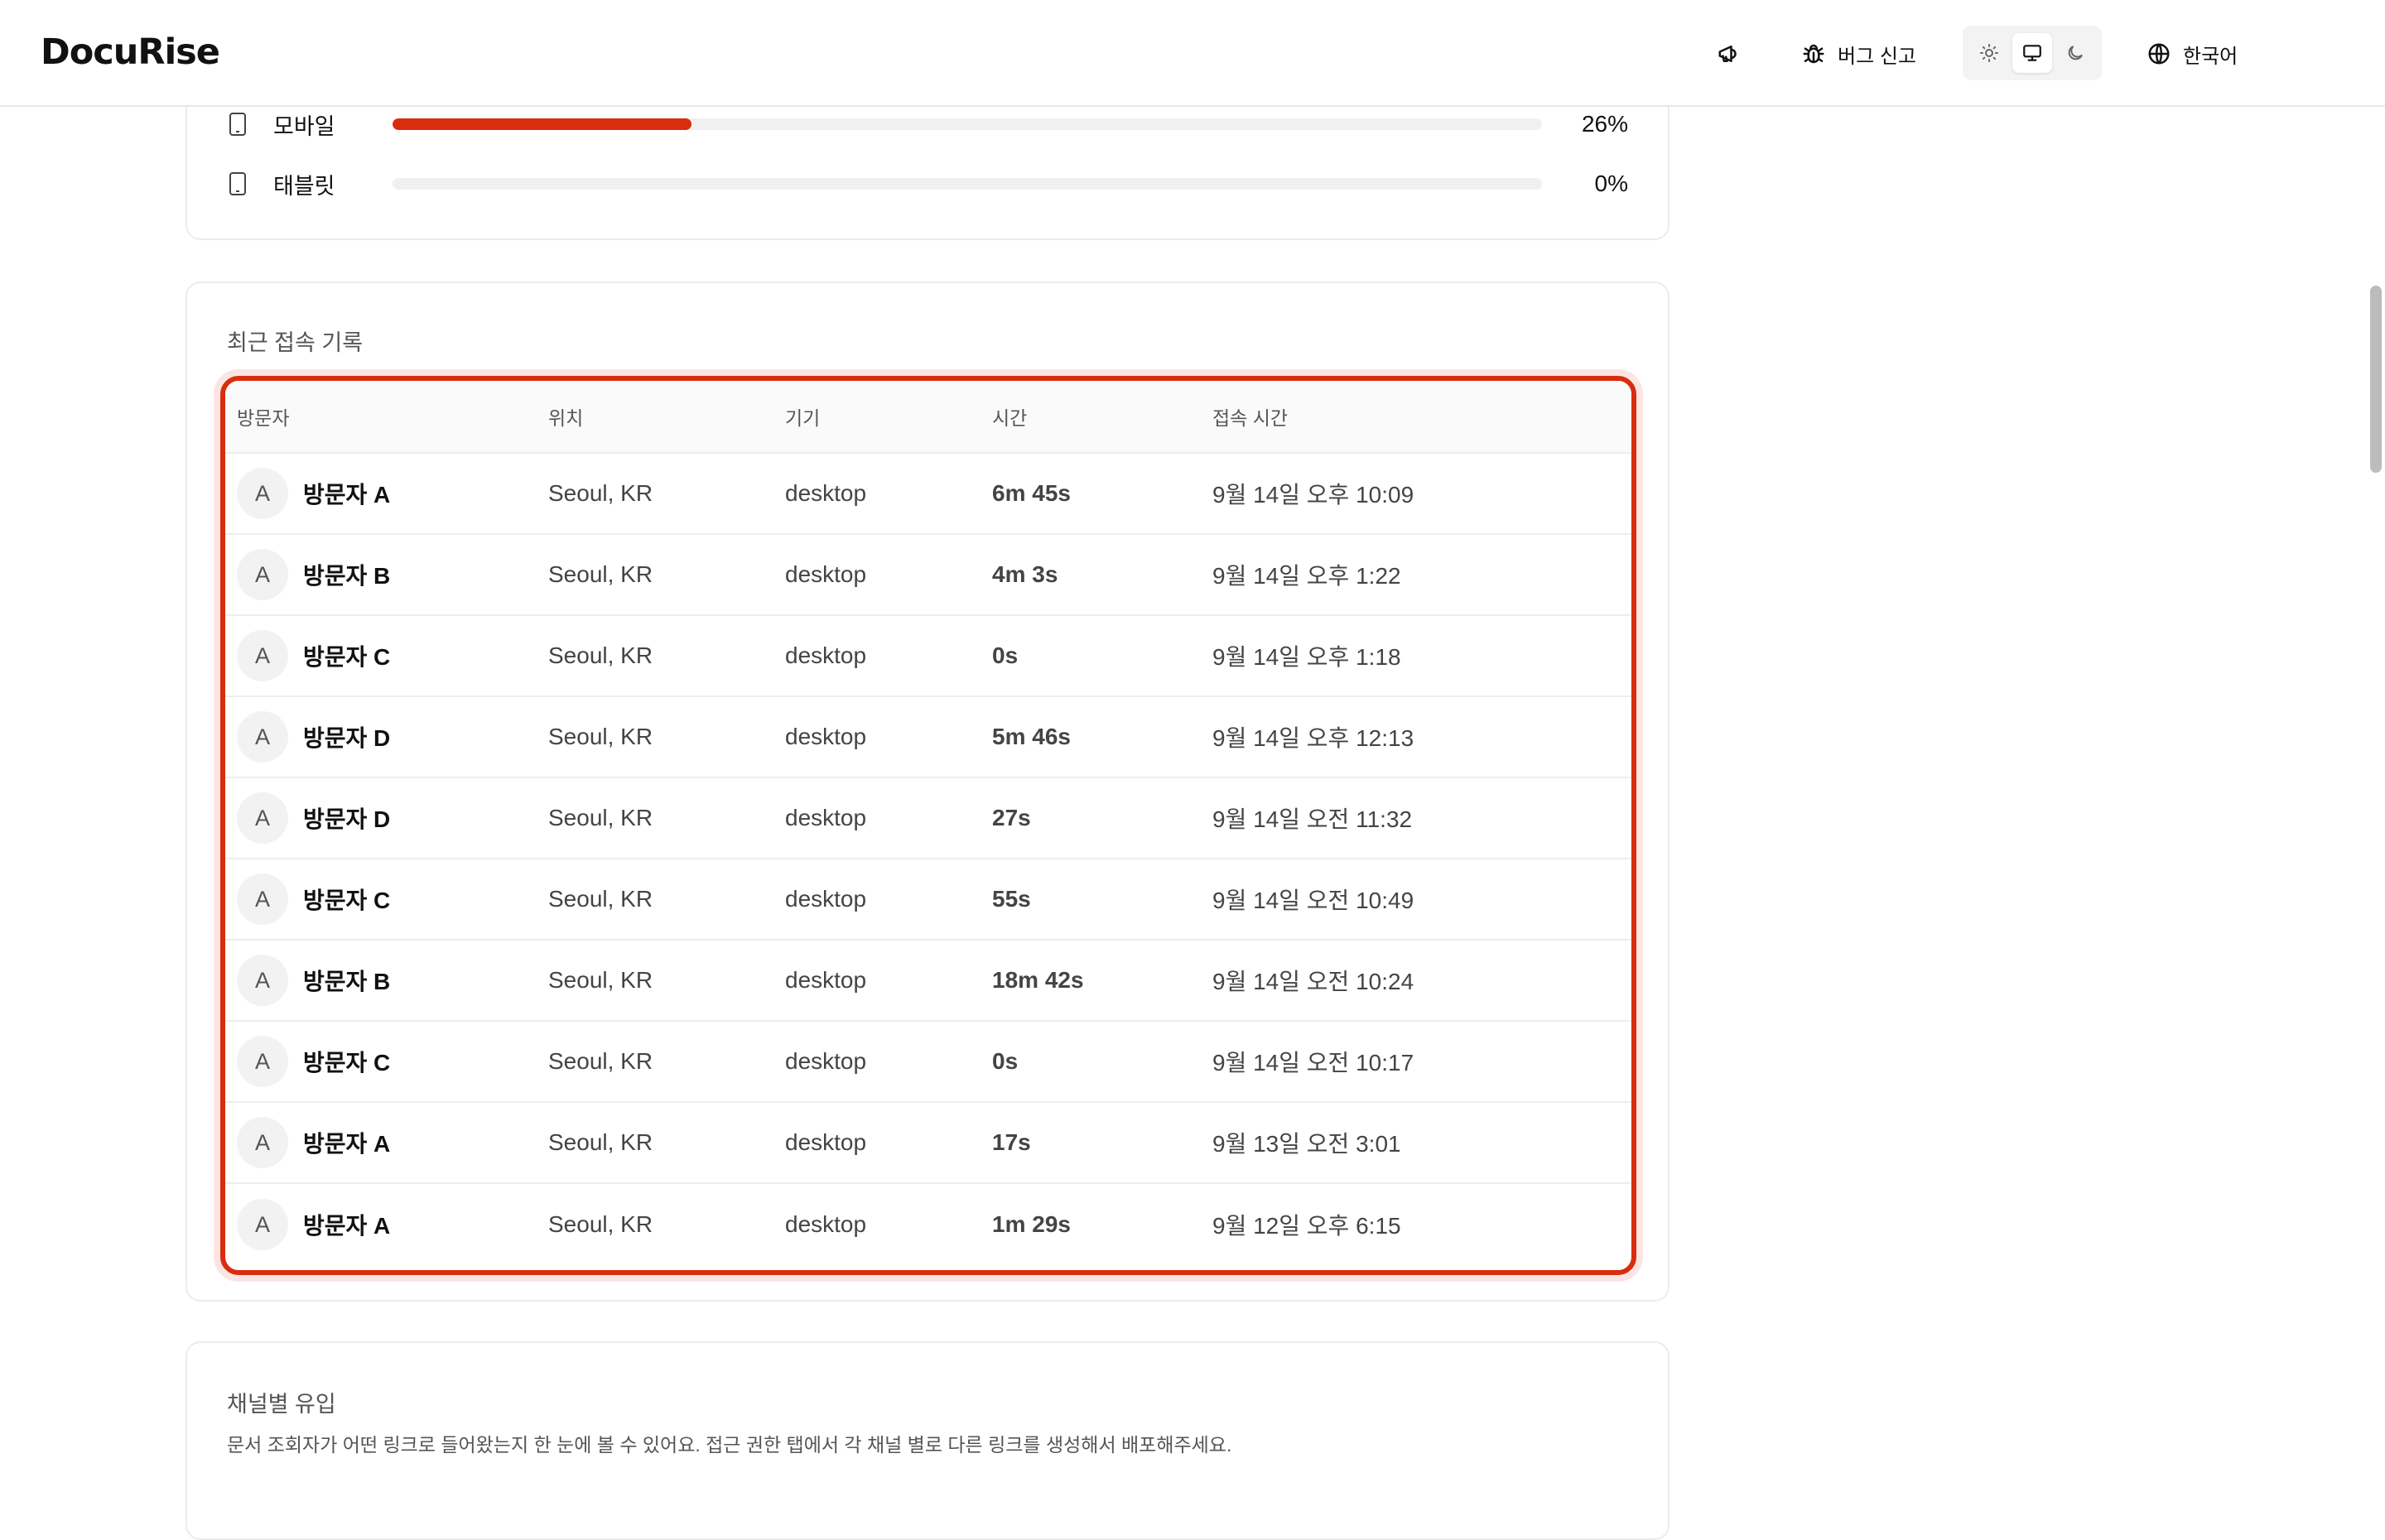 The image size is (2385, 1540). I want to click on mobile-device-icon, so click(238, 124).